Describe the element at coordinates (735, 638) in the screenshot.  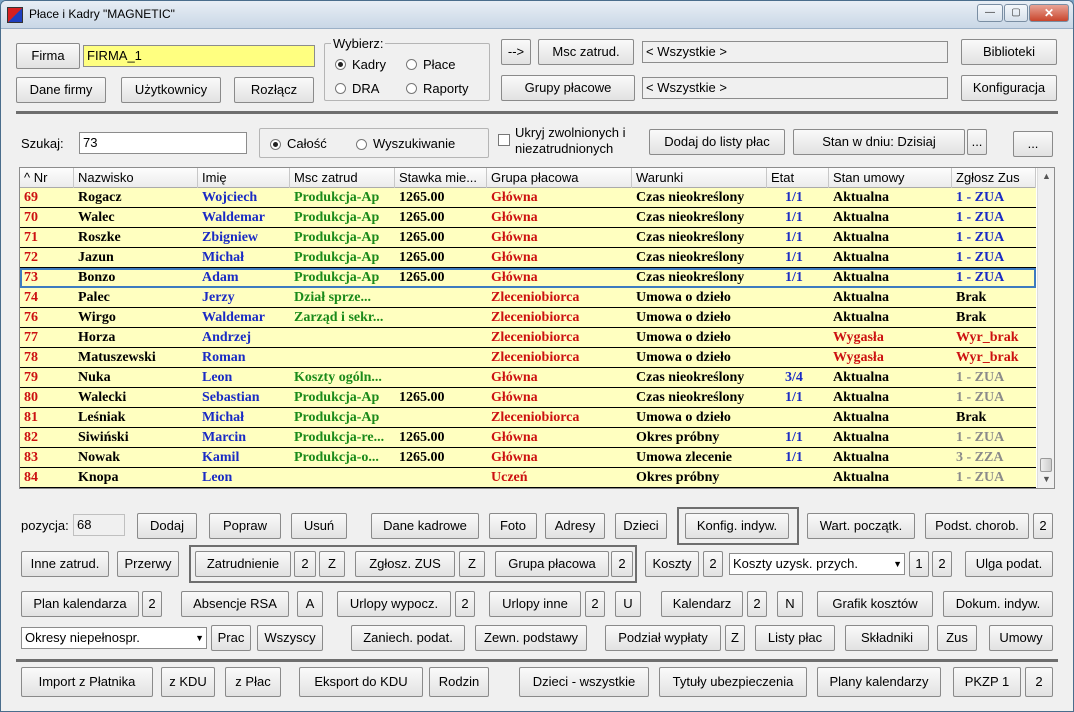
I see `podzial-z-button: Z` at that location.